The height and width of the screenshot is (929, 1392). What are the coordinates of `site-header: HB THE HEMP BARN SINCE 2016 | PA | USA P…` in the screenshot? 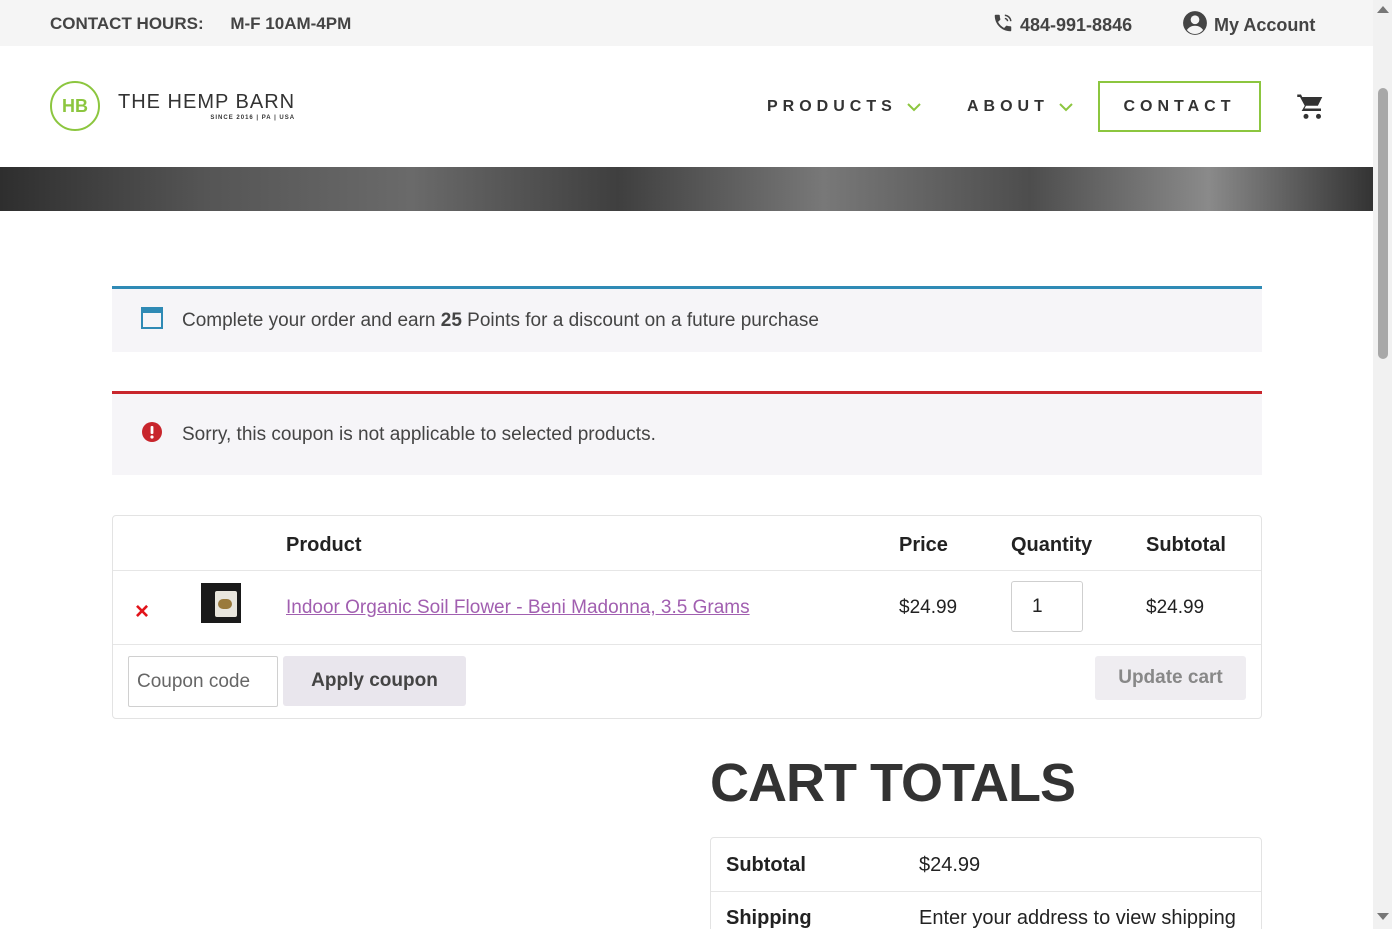 It's located at (686, 106).